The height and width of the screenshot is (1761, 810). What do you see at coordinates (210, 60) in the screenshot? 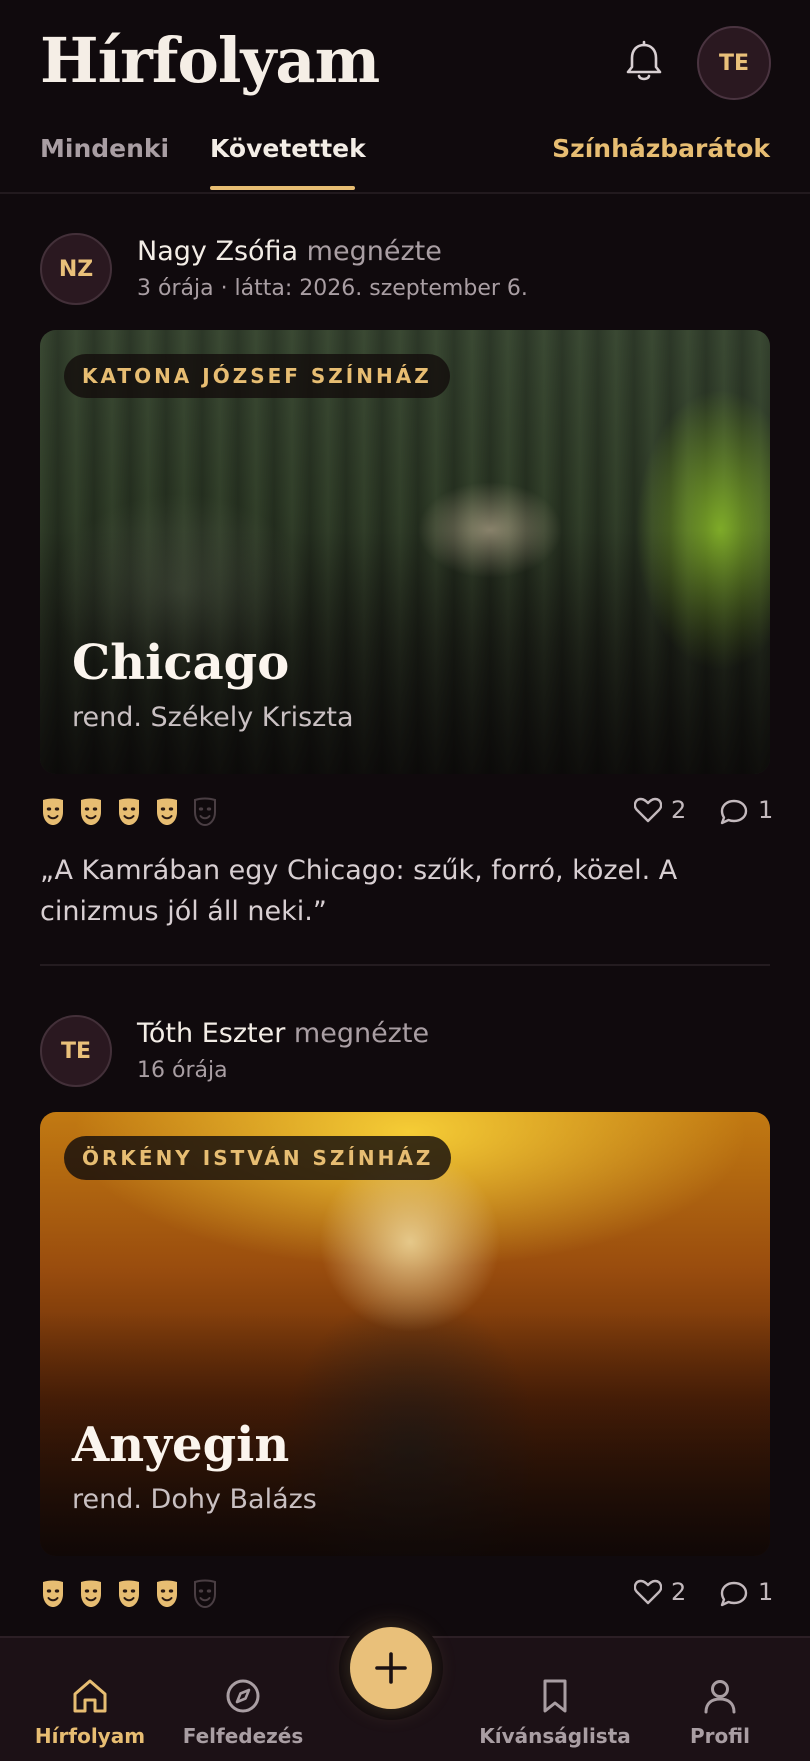
I see `page-title: Hírfolyam` at bounding box center [210, 60].